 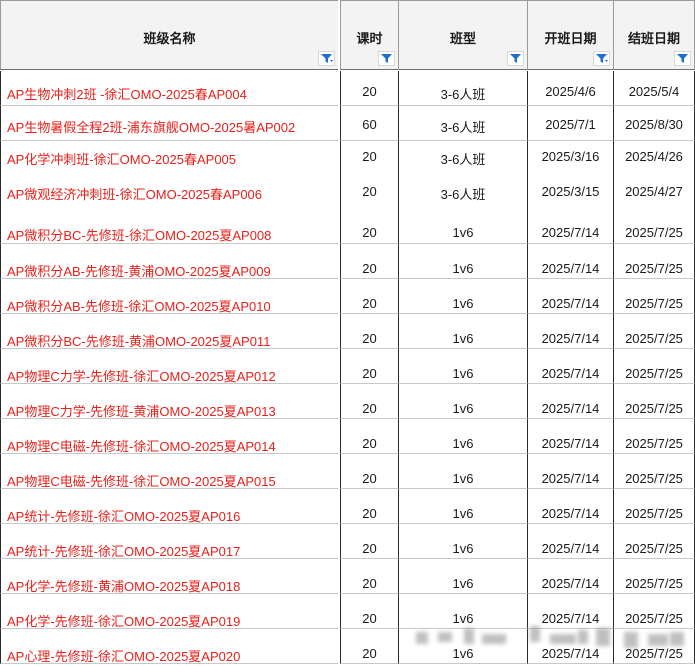 What do you see at coordinates (169, 611) in the screenshot?
I see `cell-name: AP化学-先修班-徐汇OMO-2025夏AP019` at bounding box center [169, 611].